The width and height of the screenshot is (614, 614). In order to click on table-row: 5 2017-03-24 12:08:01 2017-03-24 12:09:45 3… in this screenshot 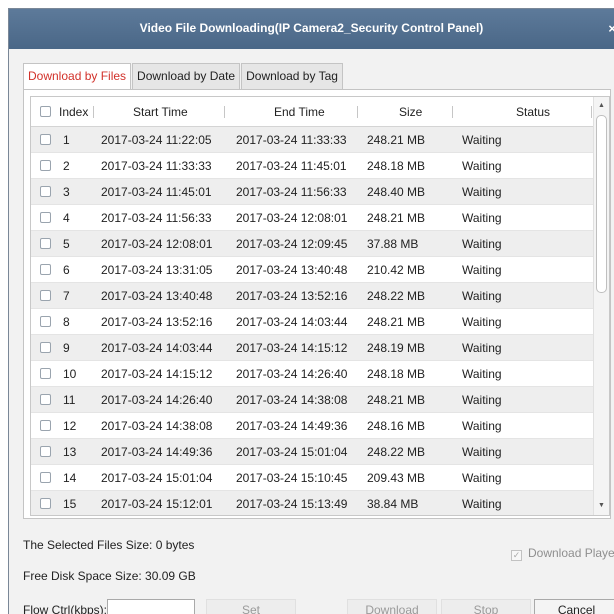, I will do `click(320, 244)`.